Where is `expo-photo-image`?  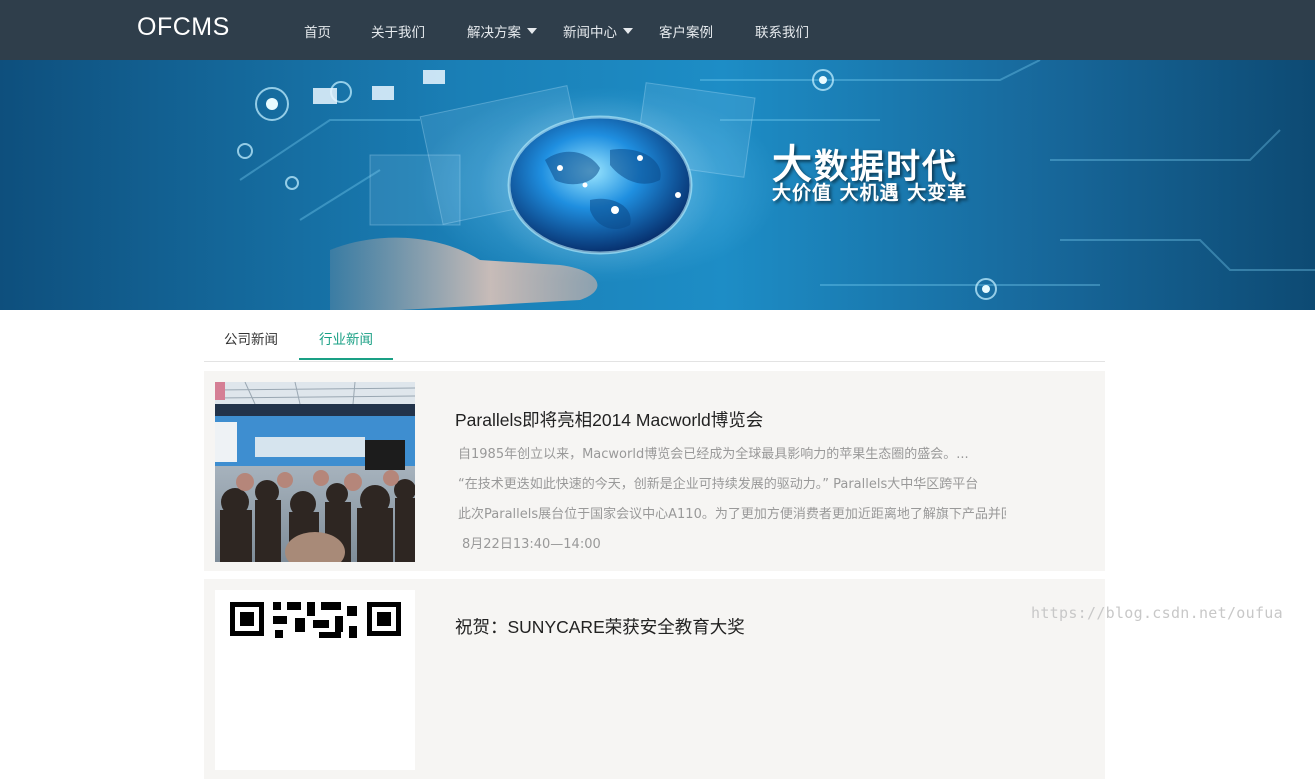 expo-photo-image is located at coordinates (315, 472).